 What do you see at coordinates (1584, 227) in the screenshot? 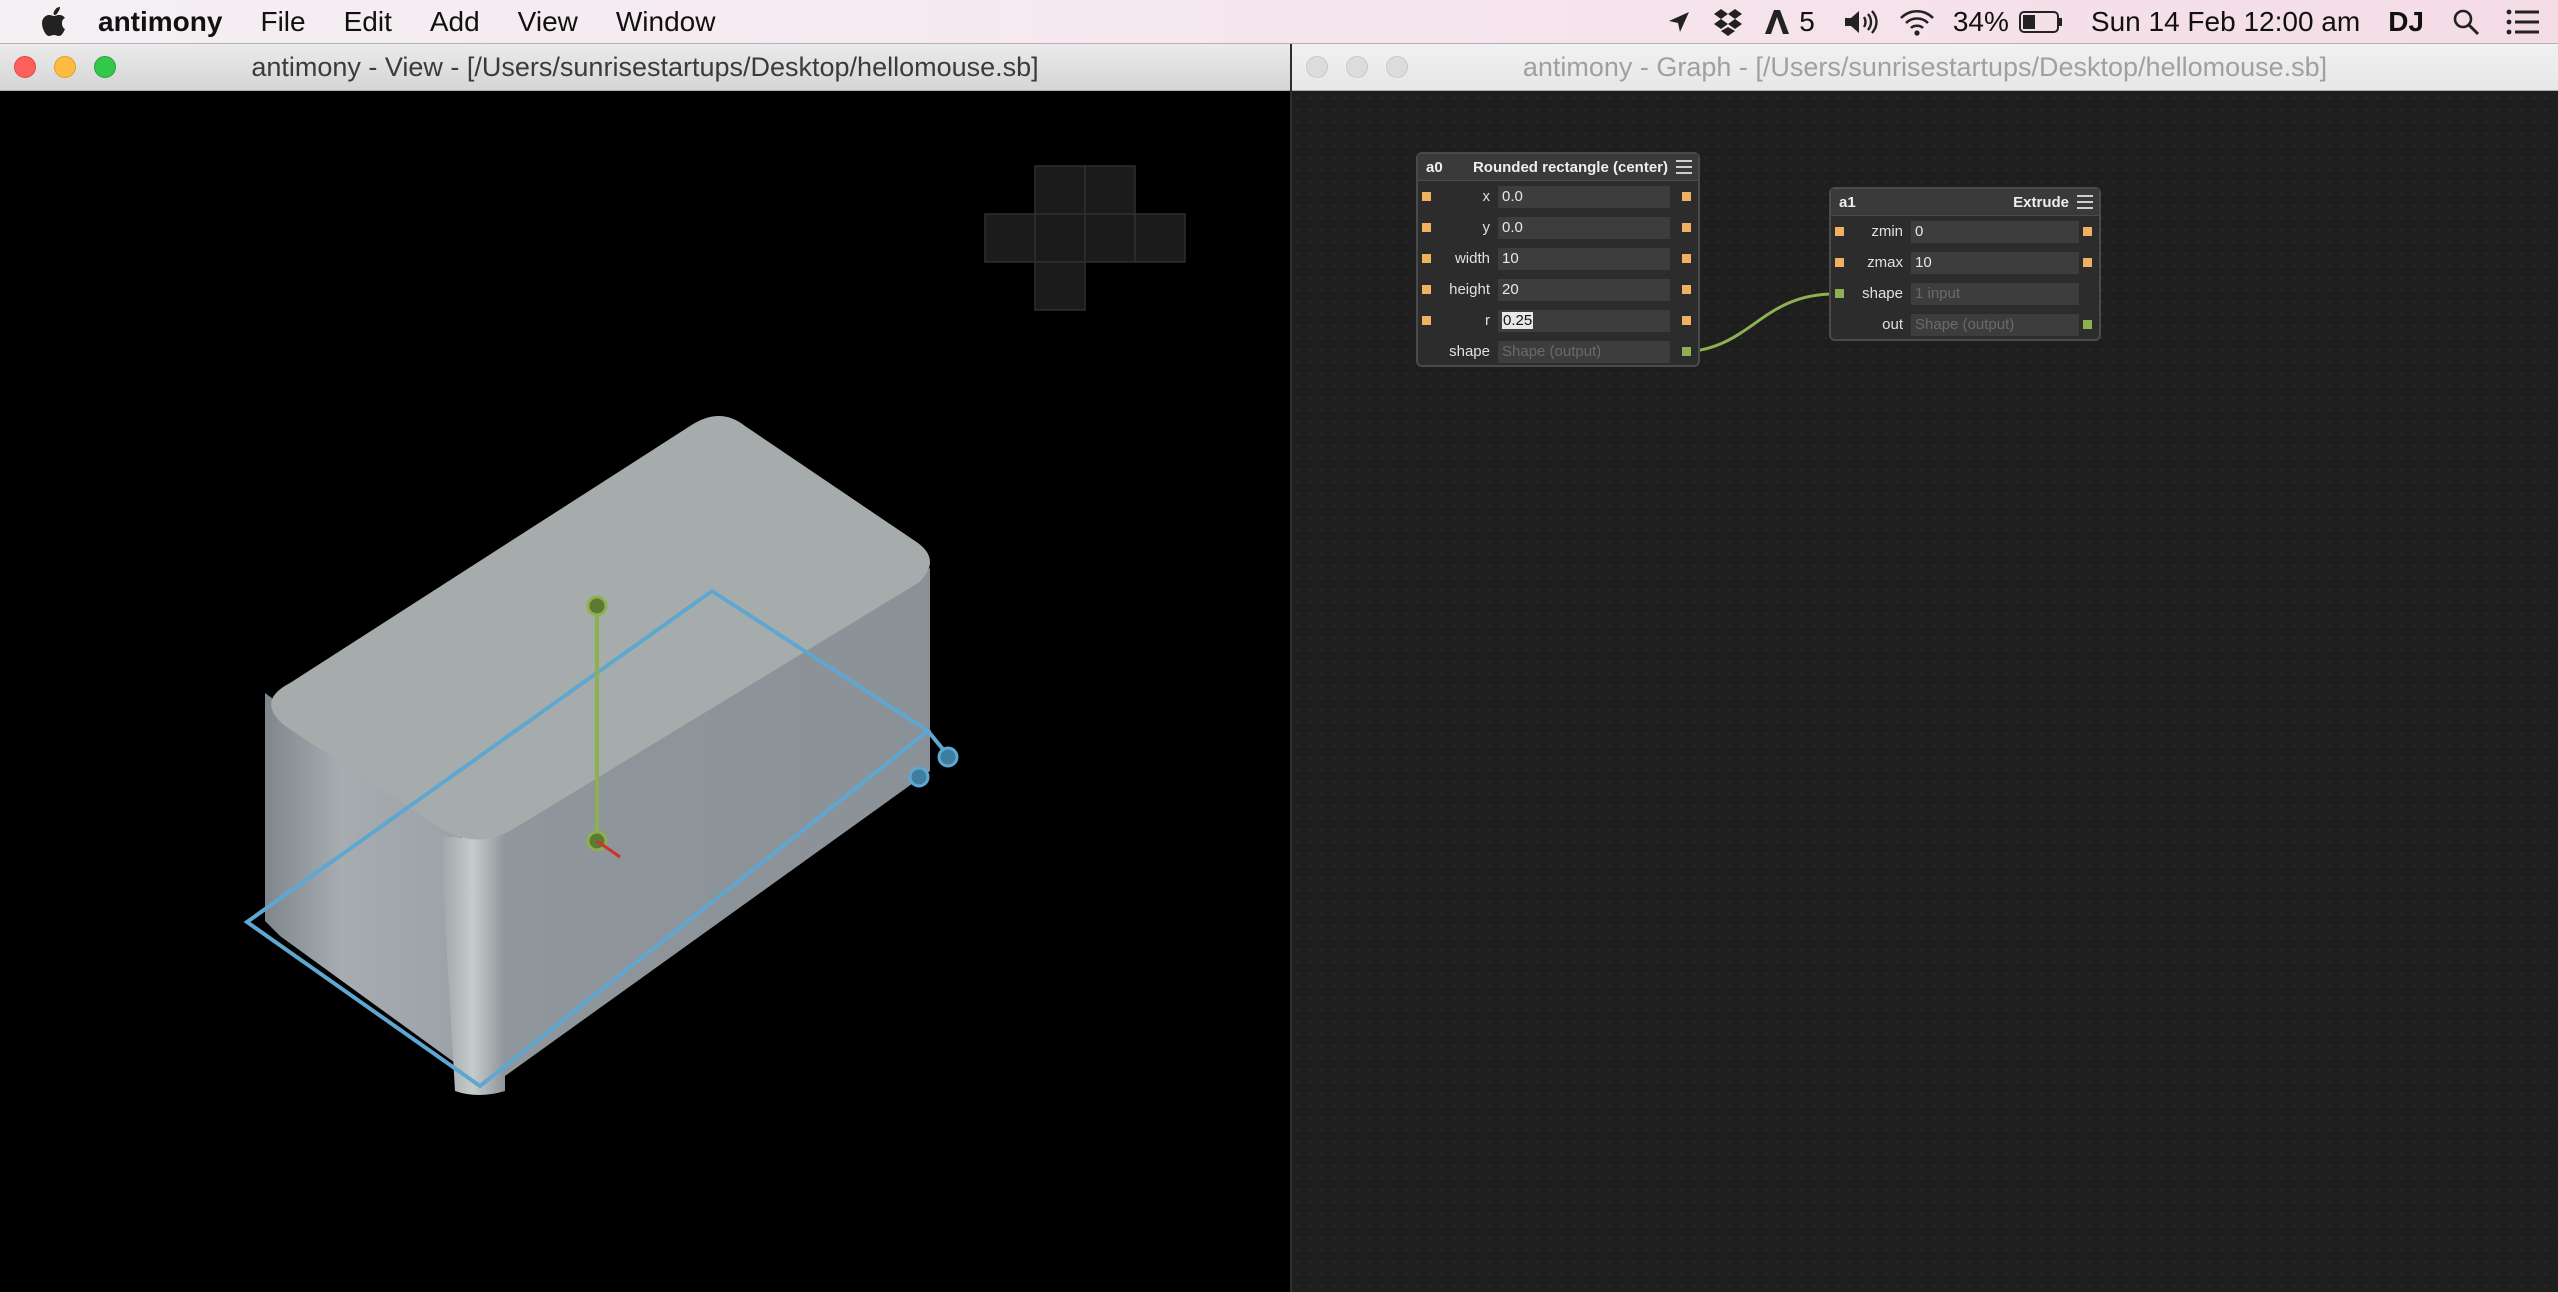
I see `param-y-field: 0.0` at bounding box center [1584, 227].